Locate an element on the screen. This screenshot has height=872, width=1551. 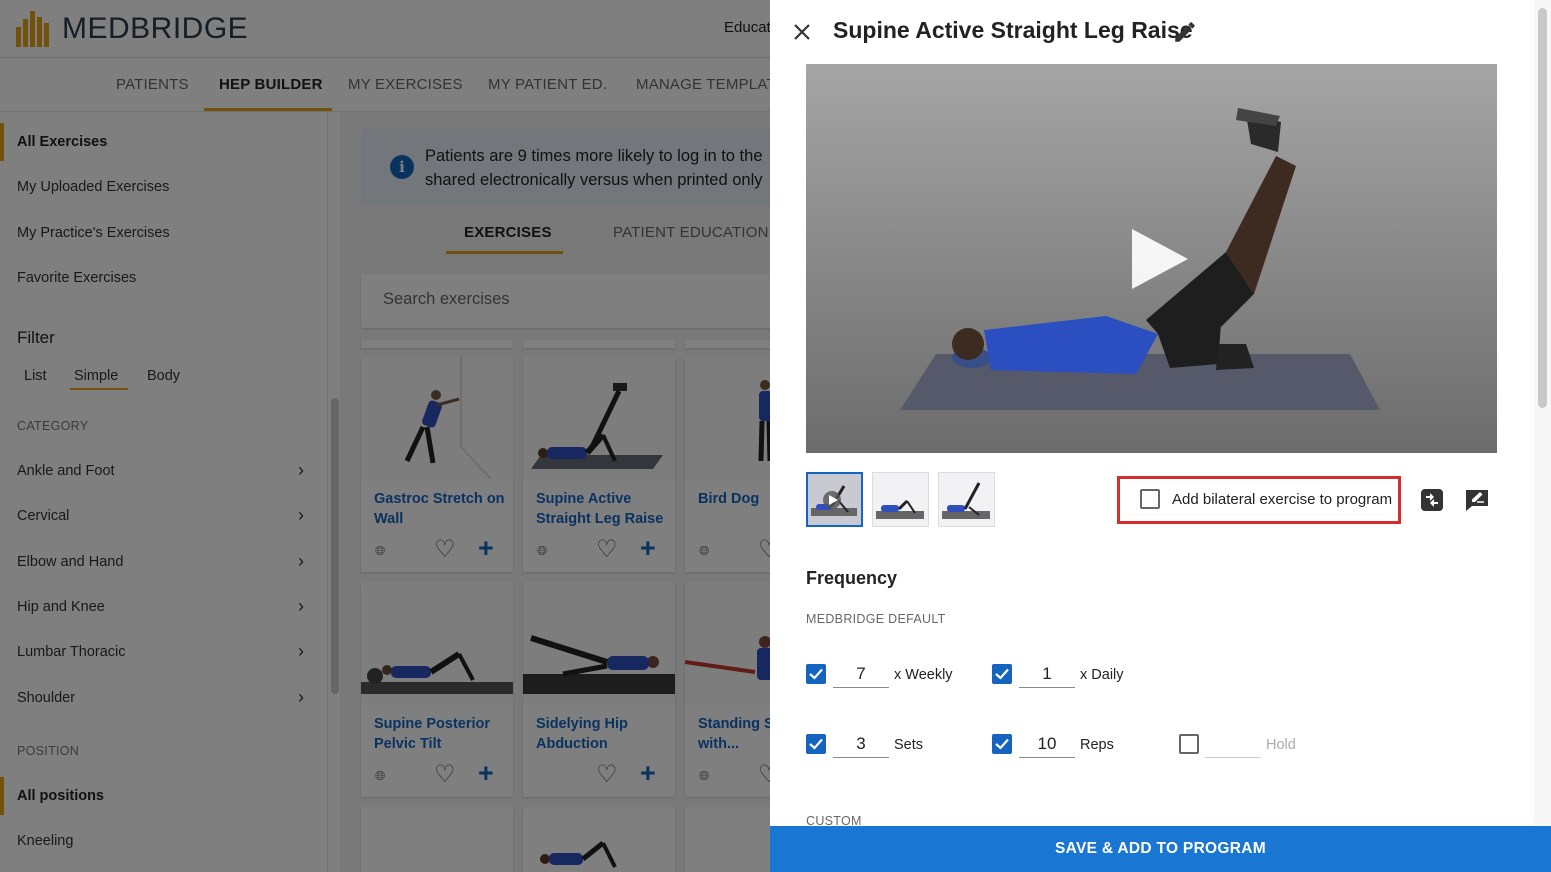
sets-input: 3 is located at coordinates (861, 745).